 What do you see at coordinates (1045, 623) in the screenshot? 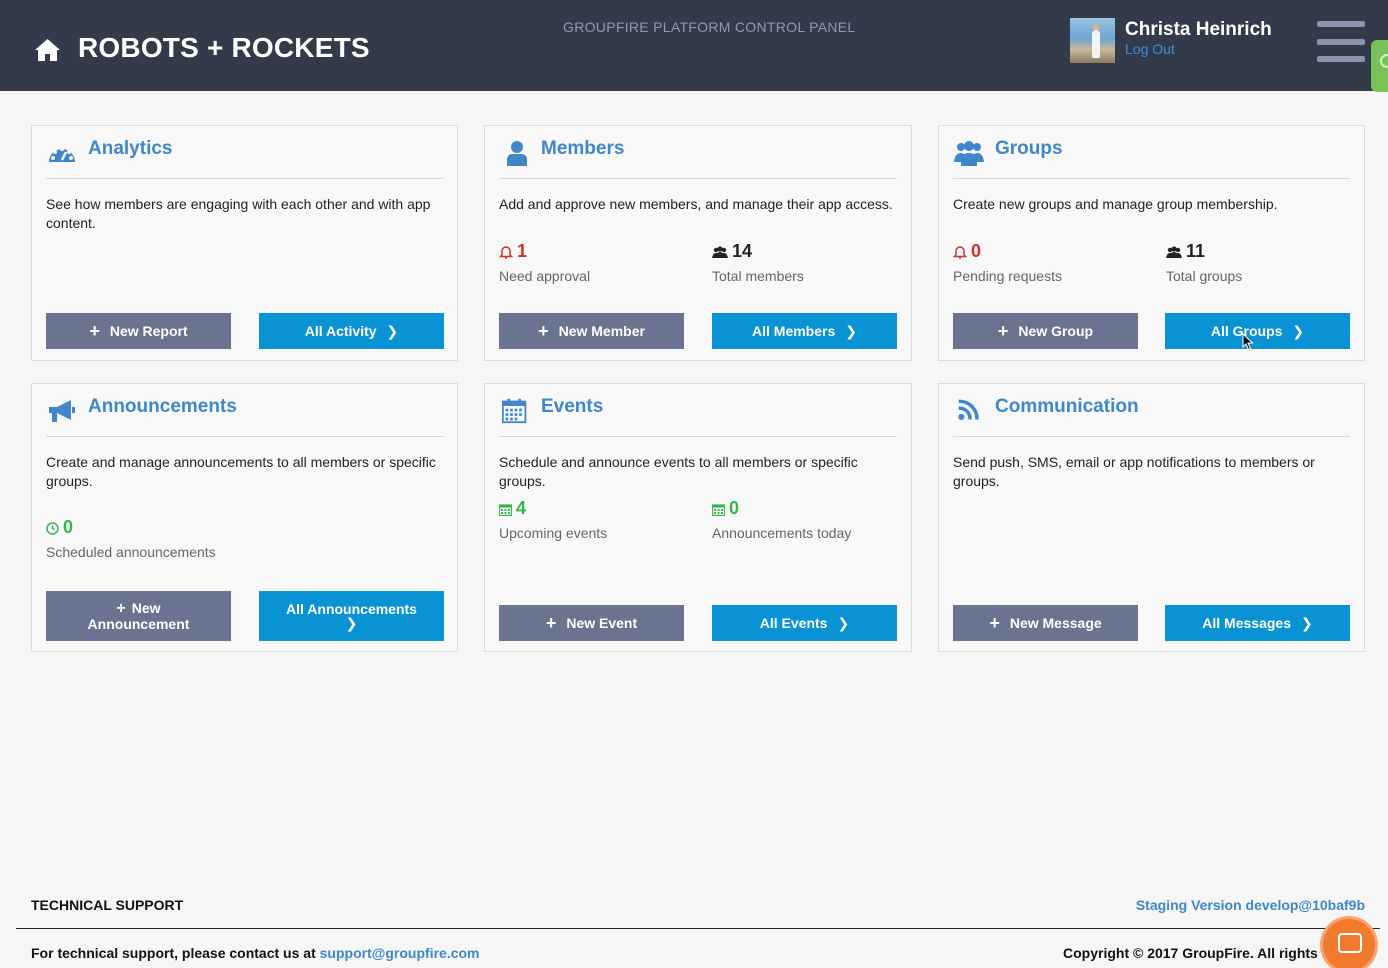
I see `new-message-button: + New Message` at bounding box center [1045, 623].